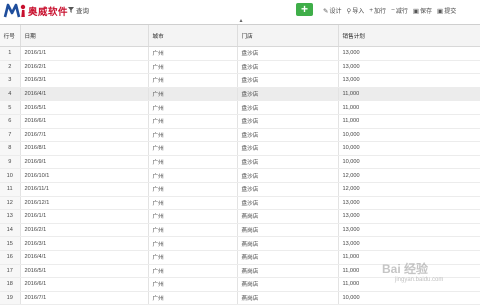 Image resolution: width=480 pixels, height=305 pixels. I want to click on table-row: 2 2016/2/1 广州 盘沙店 13,000, so click(240, 67).